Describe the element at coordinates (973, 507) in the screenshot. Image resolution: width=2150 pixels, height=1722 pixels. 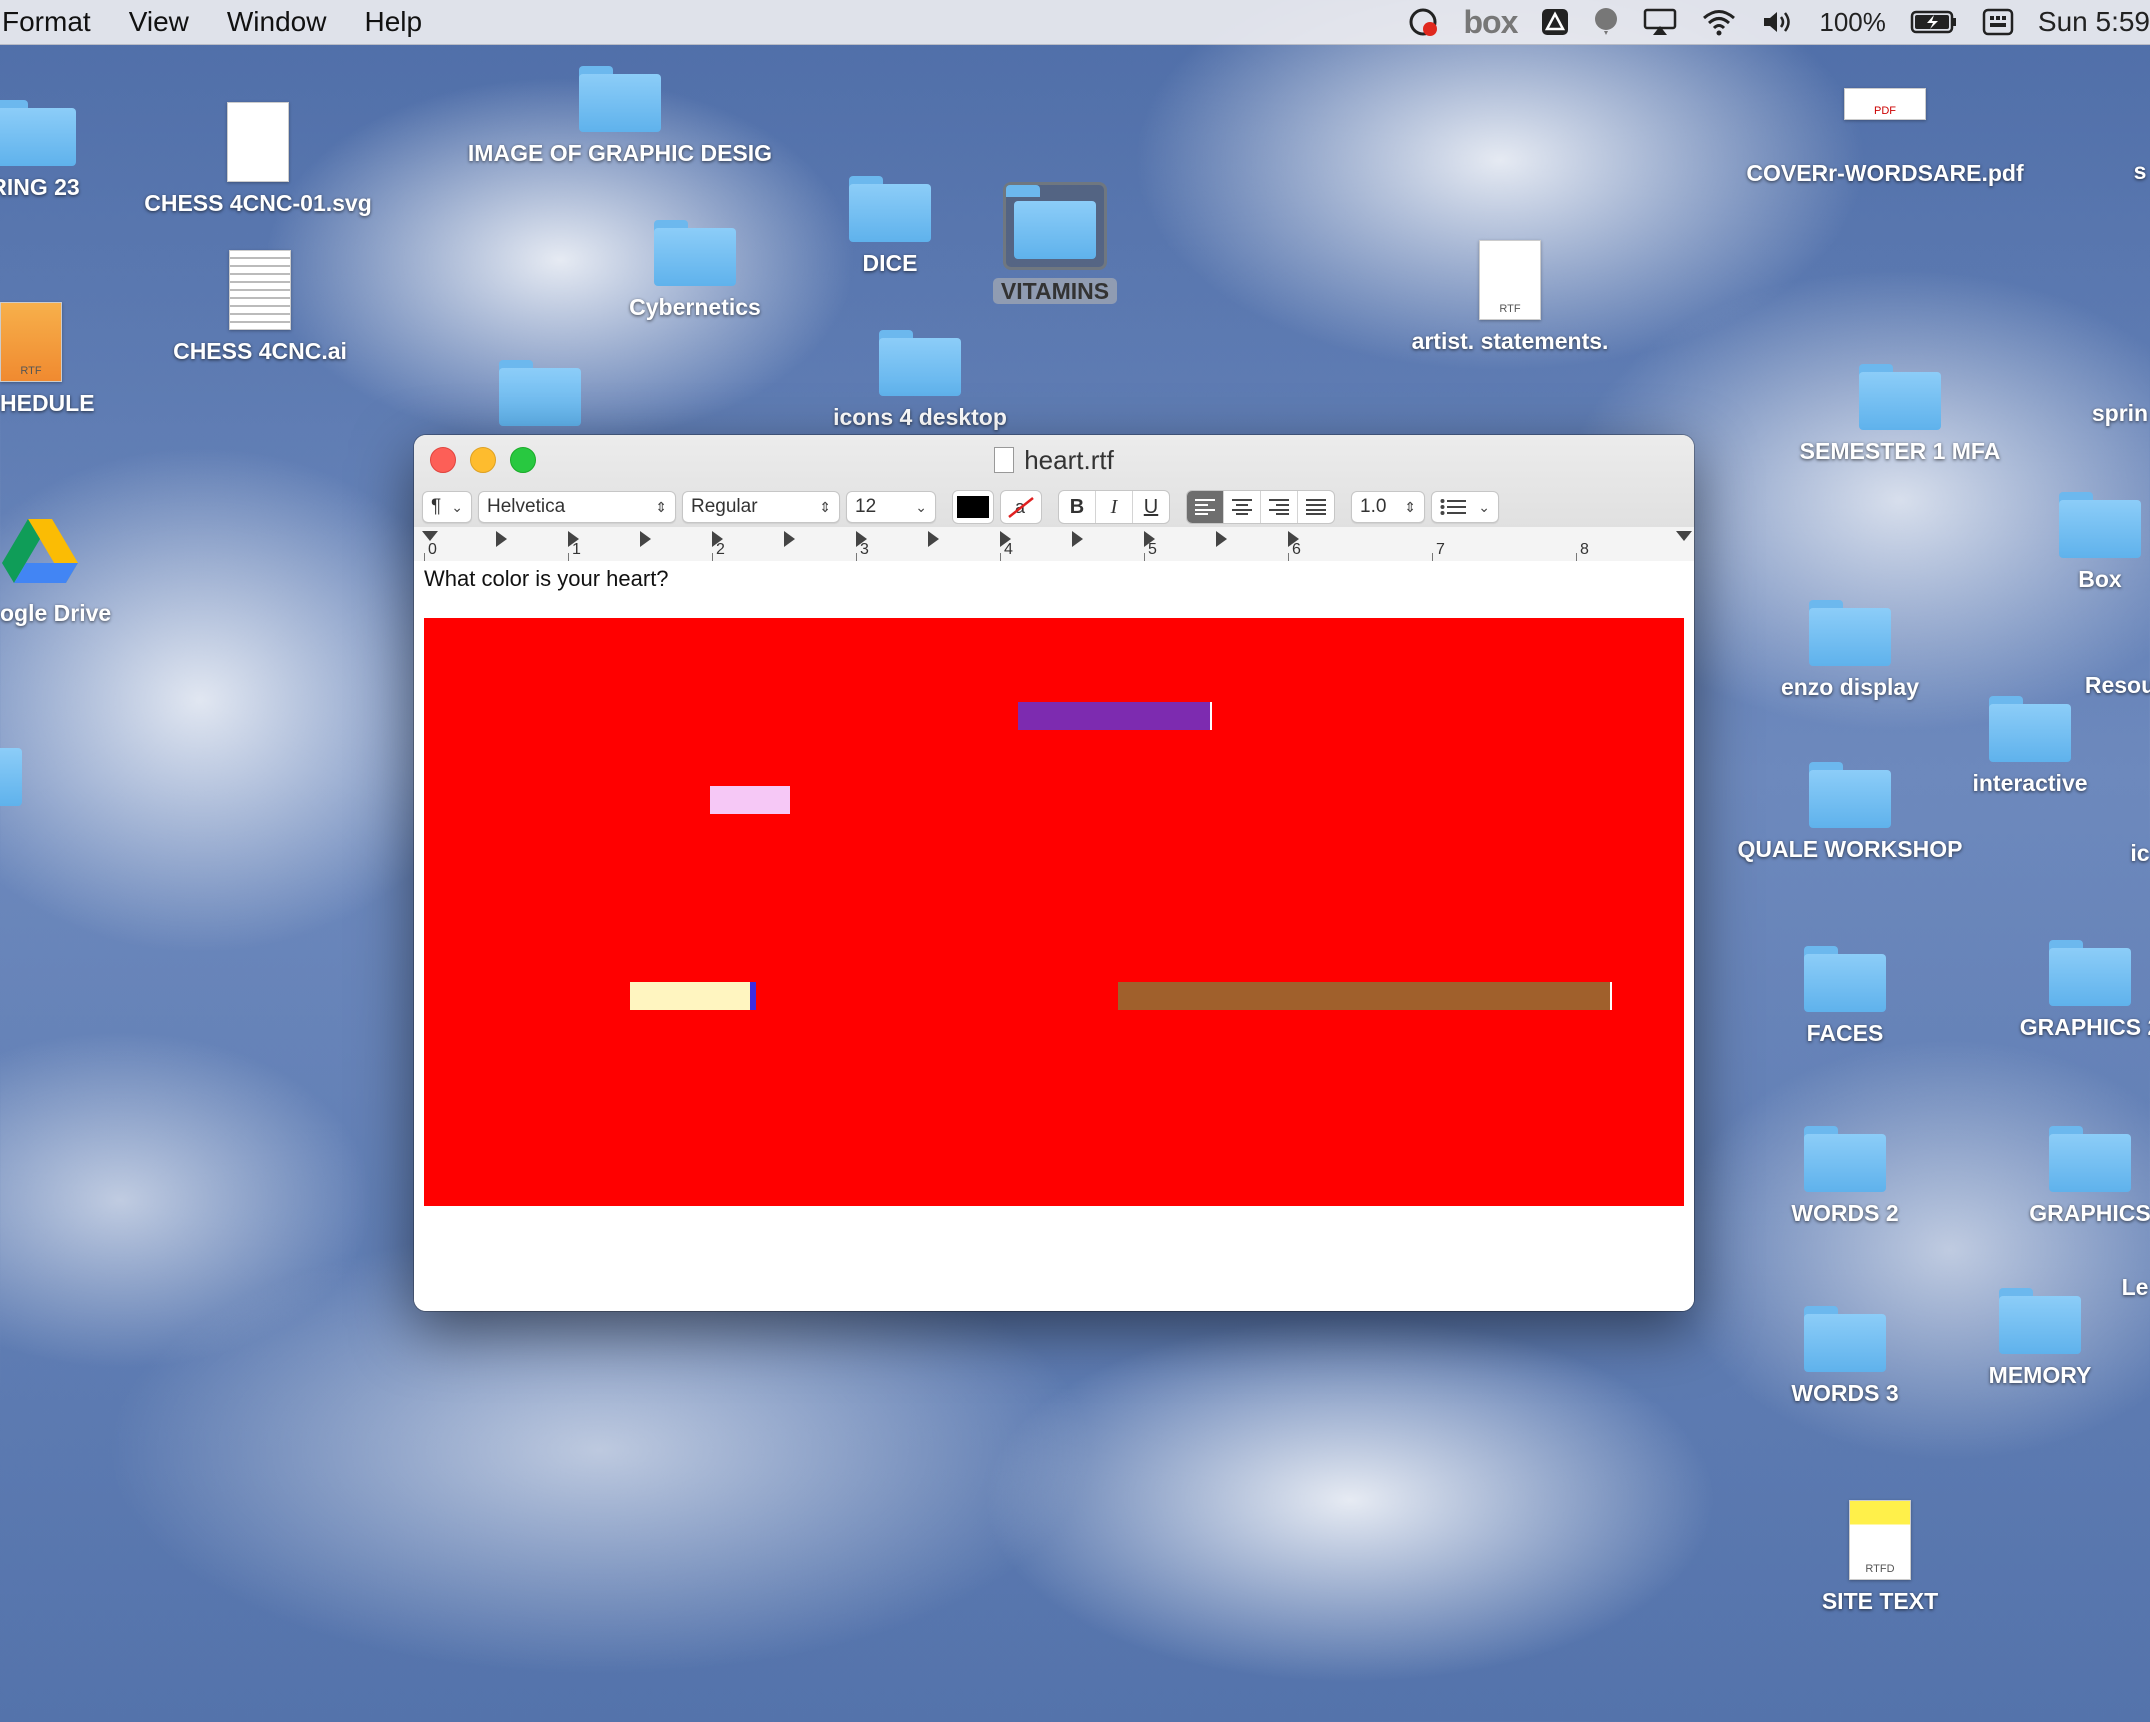
I see `text-color-swatch` at that location.